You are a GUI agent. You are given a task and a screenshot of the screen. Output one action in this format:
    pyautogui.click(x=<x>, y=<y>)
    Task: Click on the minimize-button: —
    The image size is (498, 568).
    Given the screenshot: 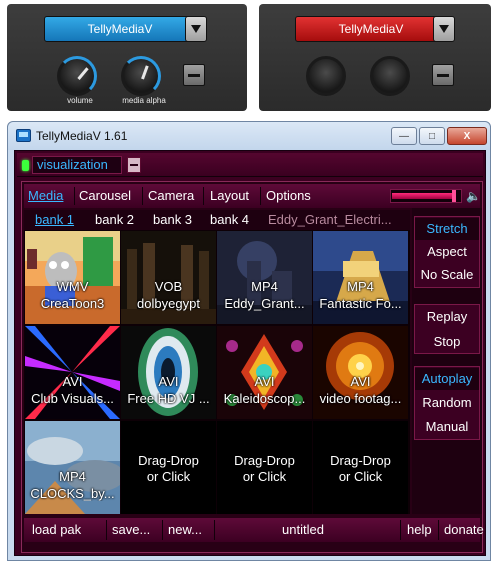 What is the action you would take?
    pyautogui.click(x=404, y=136)
    